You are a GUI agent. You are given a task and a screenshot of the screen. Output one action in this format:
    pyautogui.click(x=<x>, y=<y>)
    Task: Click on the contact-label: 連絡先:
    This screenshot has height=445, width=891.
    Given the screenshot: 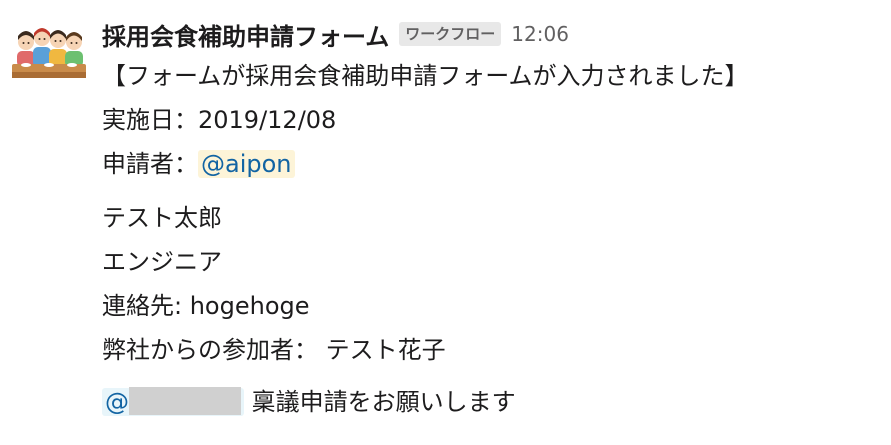 What is the action you would take?
    pyautogui.click(x=146, y=306)
    